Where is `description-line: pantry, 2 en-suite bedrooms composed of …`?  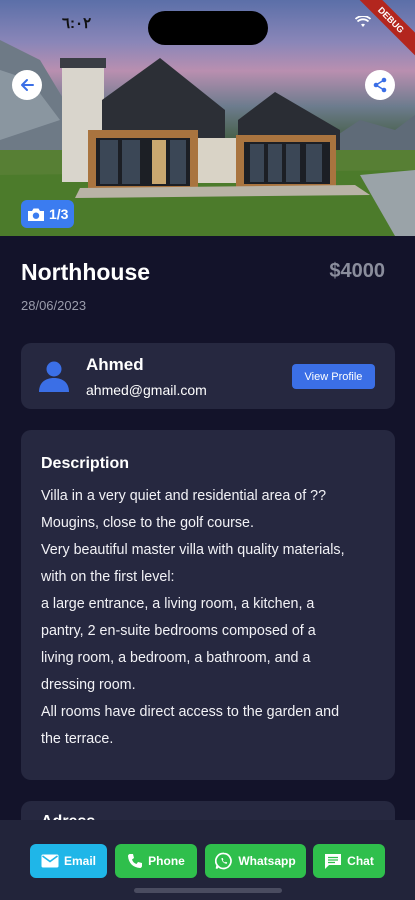
description-line: pantry, 2 en-suite bedrooms composed of … is located at coordinates (178, 631).